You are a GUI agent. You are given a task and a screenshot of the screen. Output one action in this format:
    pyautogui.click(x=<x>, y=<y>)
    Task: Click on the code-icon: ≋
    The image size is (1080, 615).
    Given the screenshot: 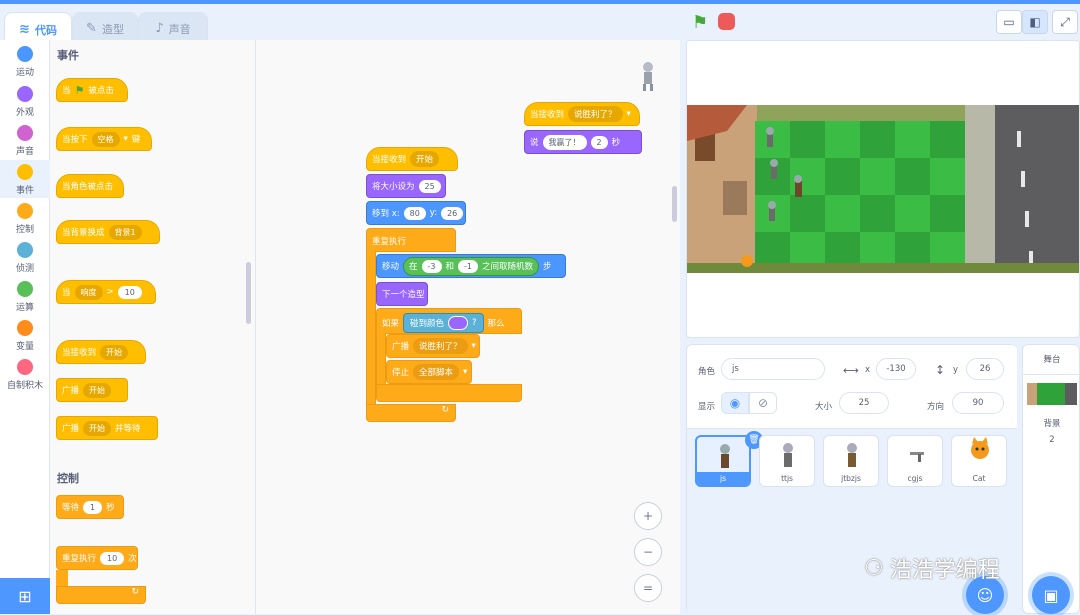 What is the action you would take?
    pyautogui.click(x=24, y=29)
    